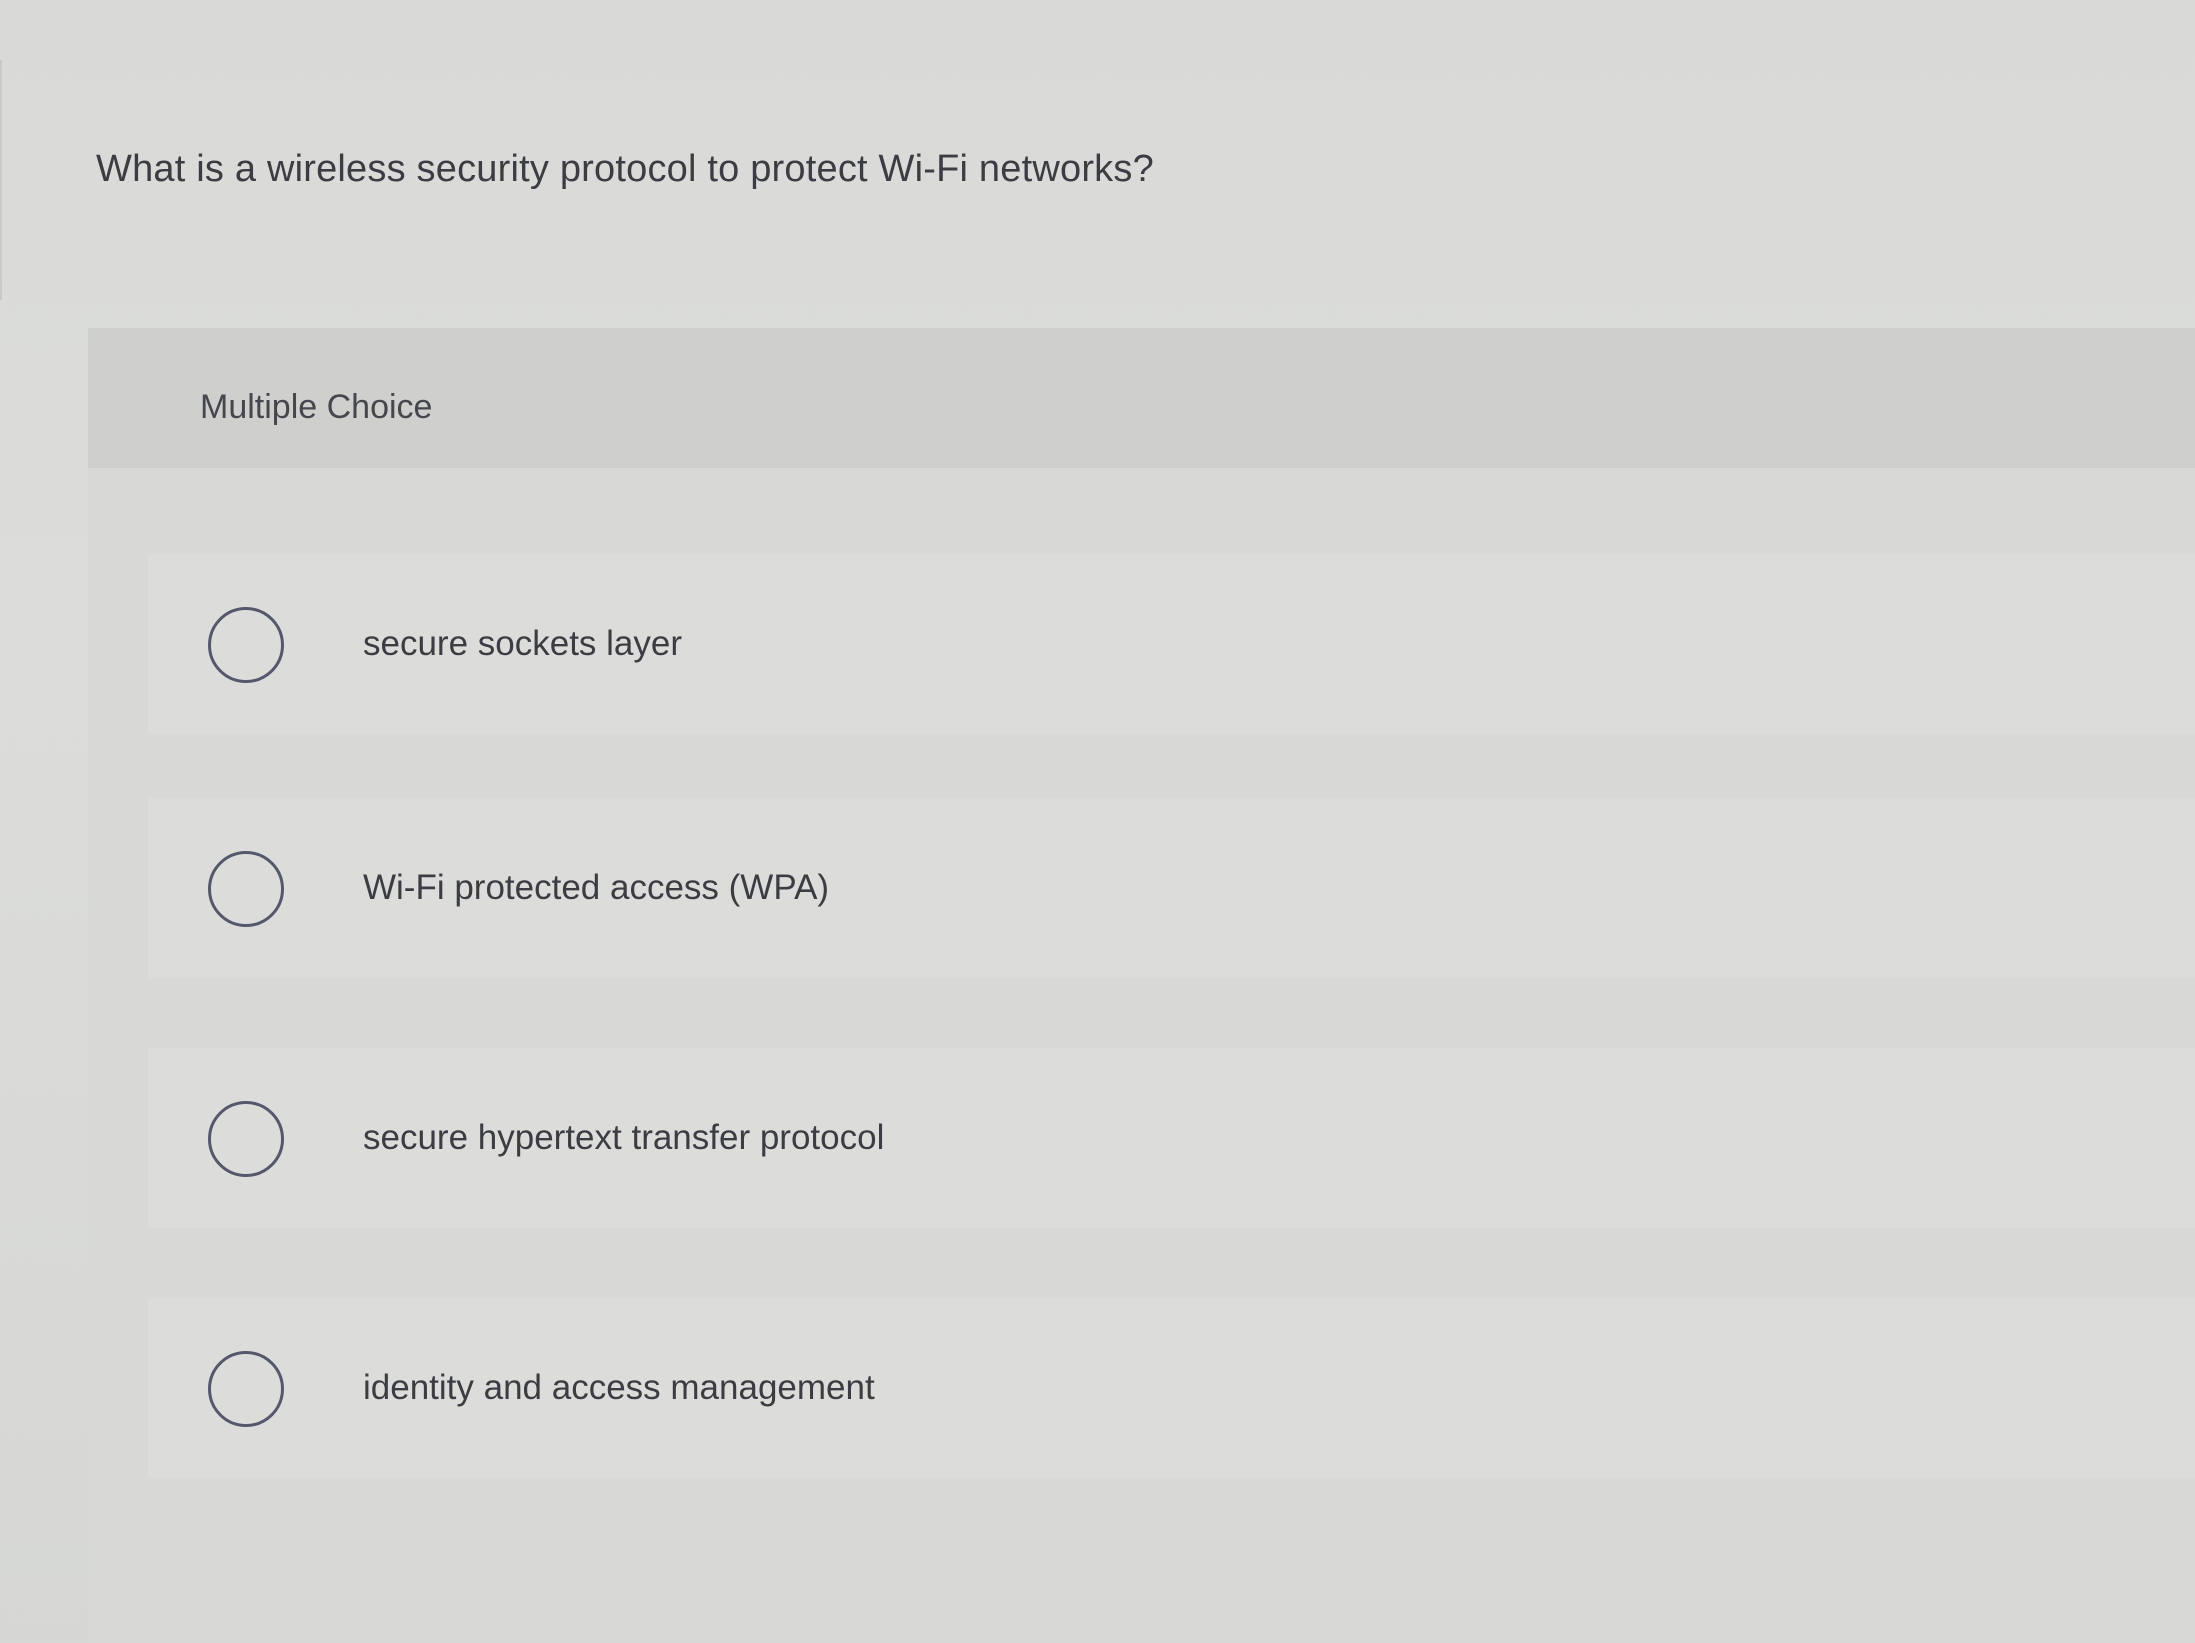 This screenshot has width=2195, height=1643. What do you see at coordinates (1171, 888) in the screenshot?
I see `answer-option: Wi-Fi protected access (WPA)` at bounding box center [1171, 888].